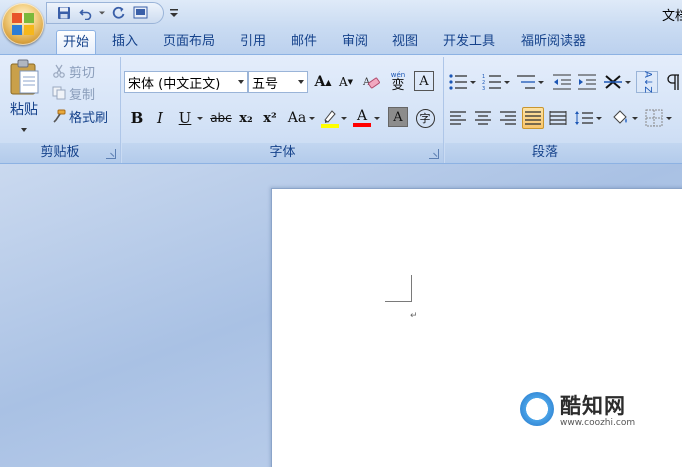 The height and width of the screenshot is (467, 682). What do you see at coordinates (246, 118) in the screenshot?
I see `subscript-button: x₂` at bounding box center [246, 118].